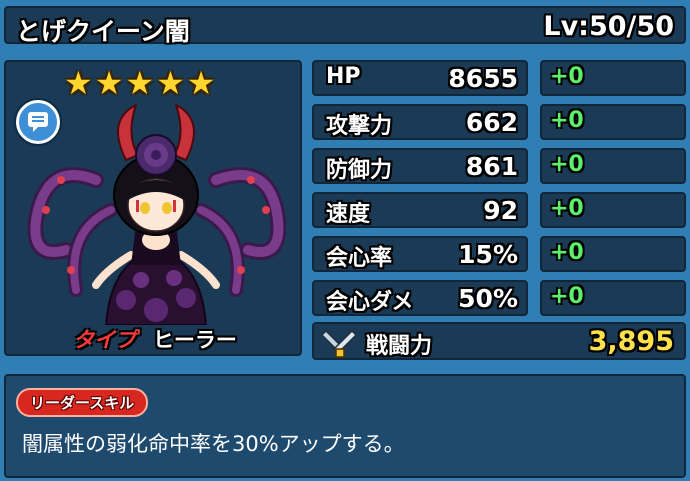 Image resolution: width=690 pixels, height=481 pixels. Describe the element at coordinates (500, 210) in the screenshot. I see `stat-value: 92` at that location.